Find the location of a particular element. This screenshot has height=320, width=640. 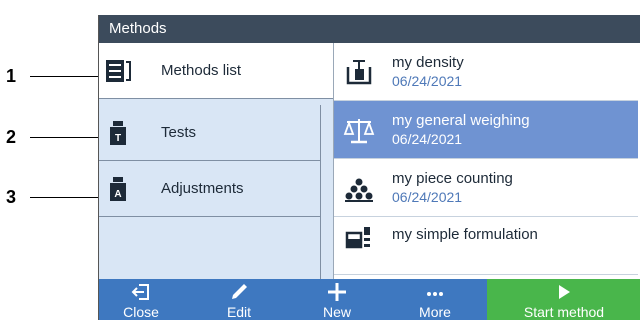

action-bar: Close Edit New More Start method is located at coordinates (369, 299).